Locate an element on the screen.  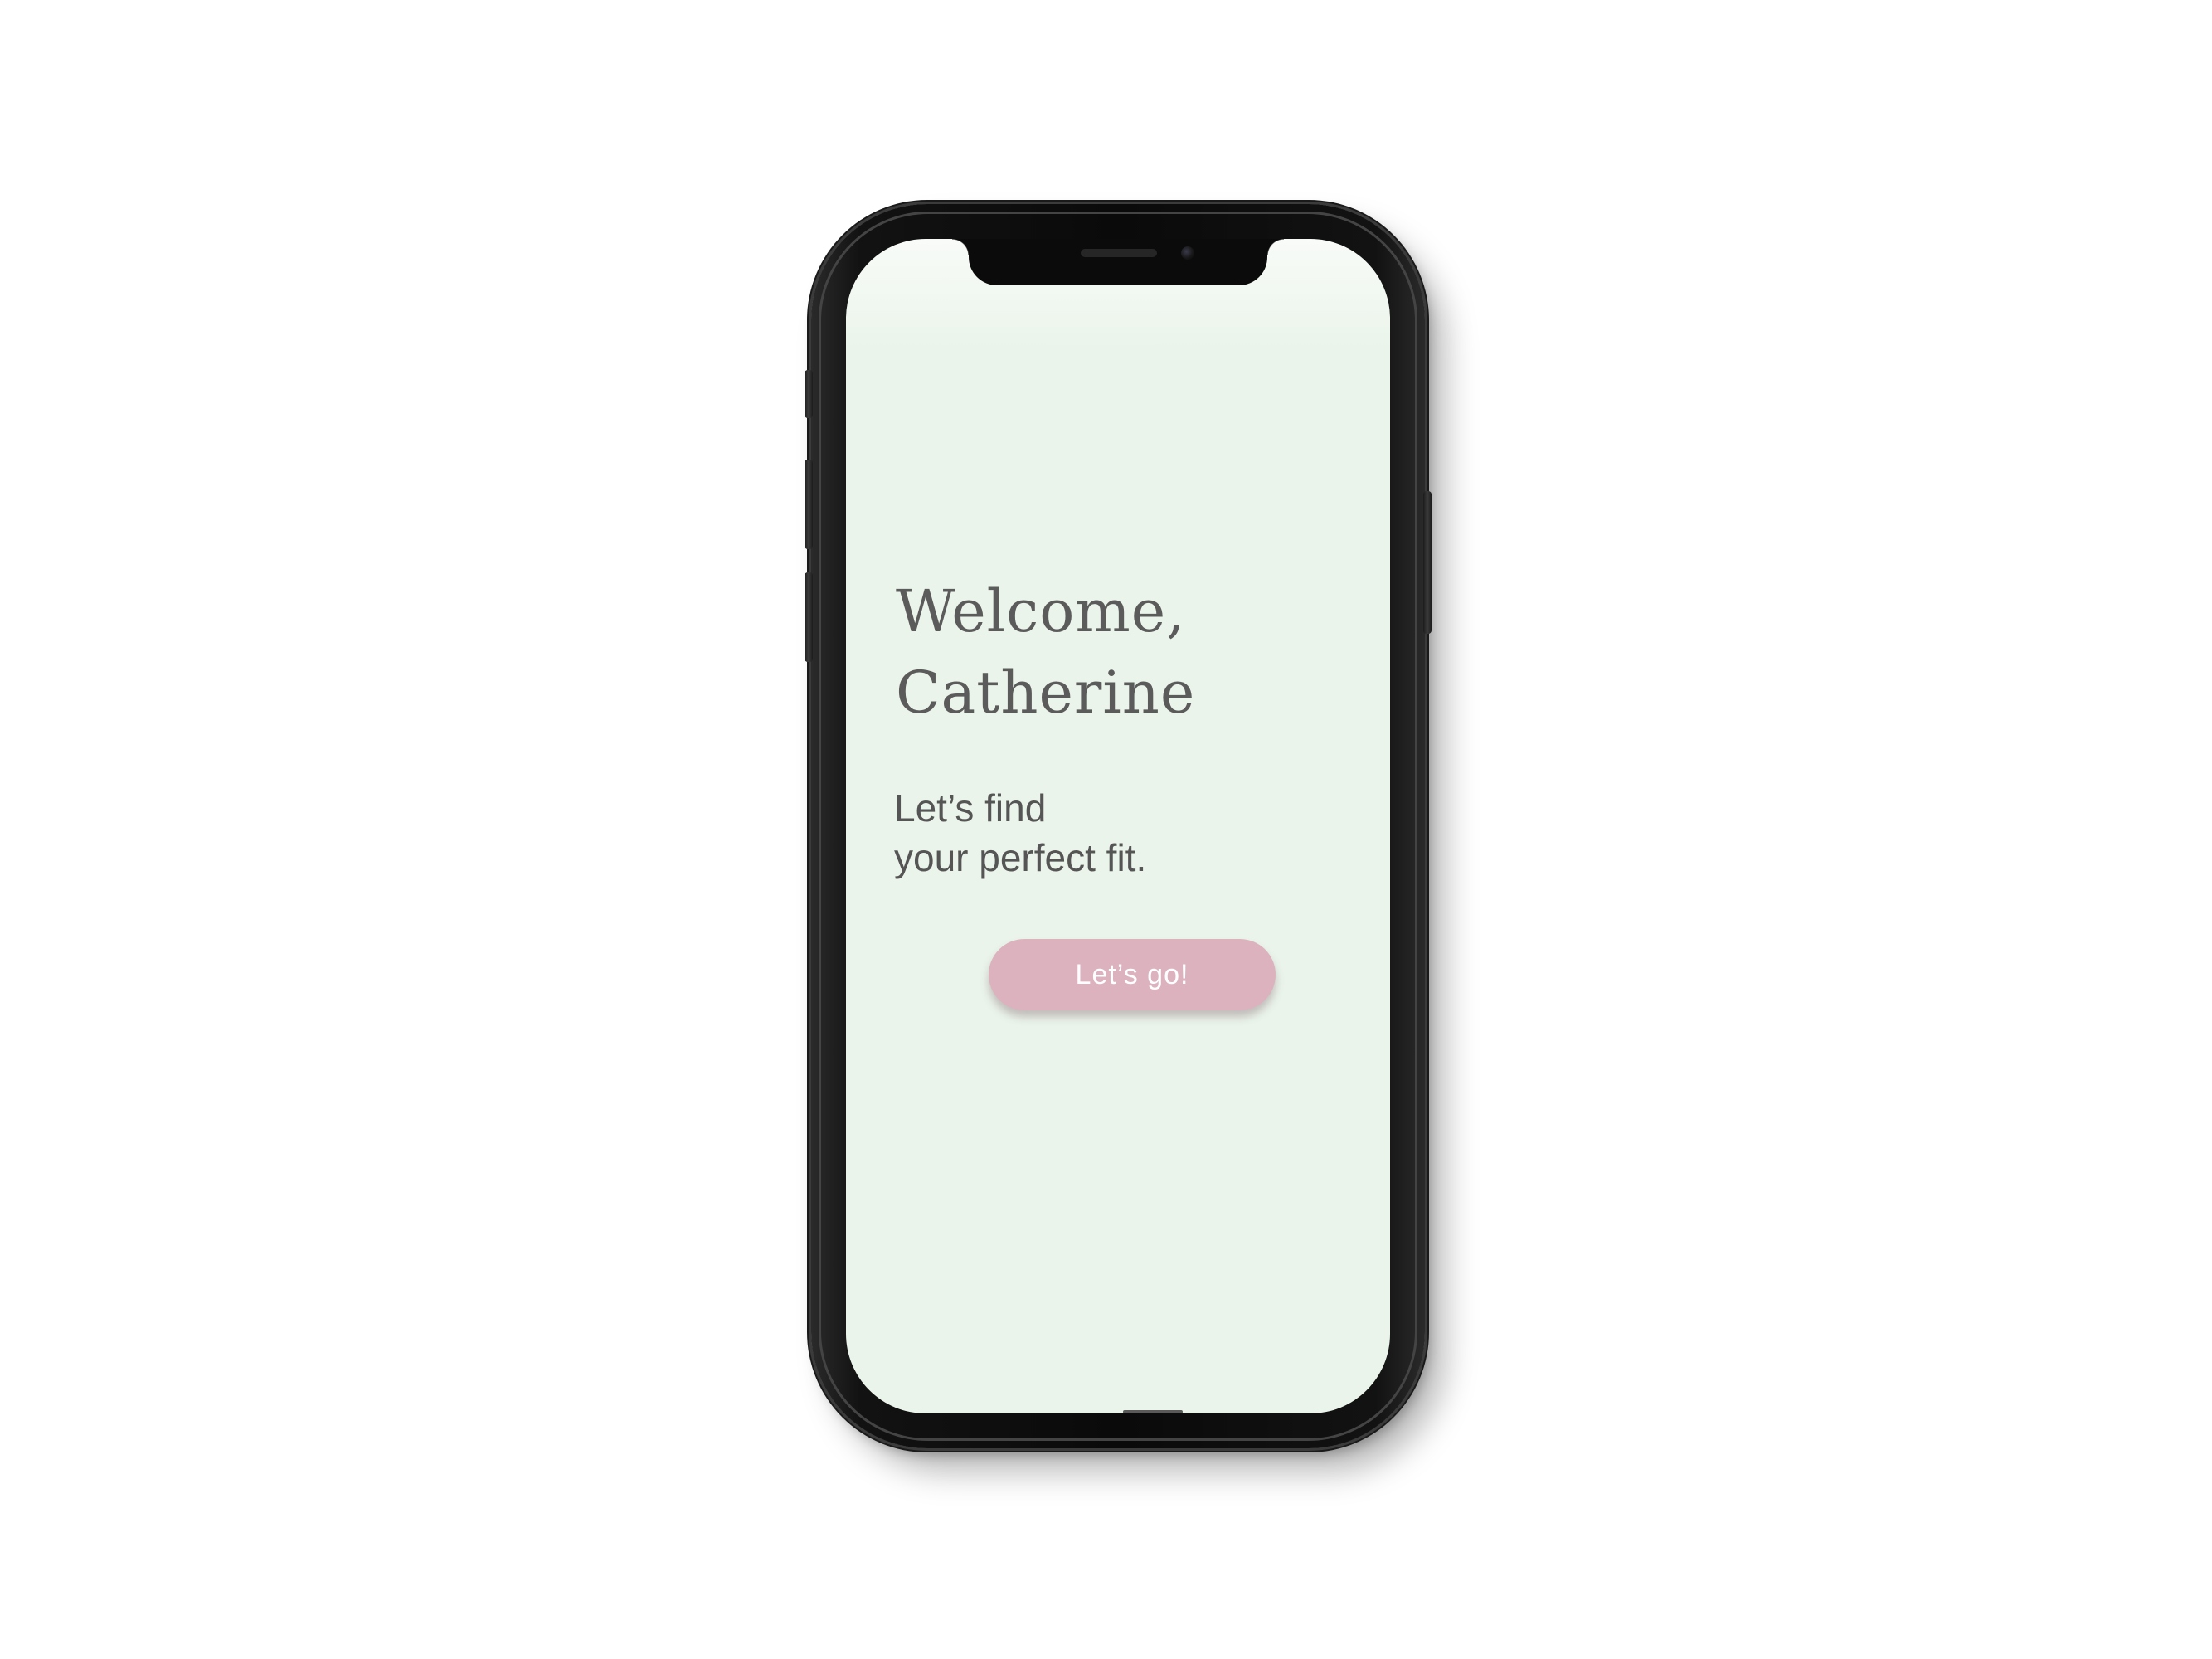
lets-go-button: Let’s go! is located at coordinates (1133, 975).